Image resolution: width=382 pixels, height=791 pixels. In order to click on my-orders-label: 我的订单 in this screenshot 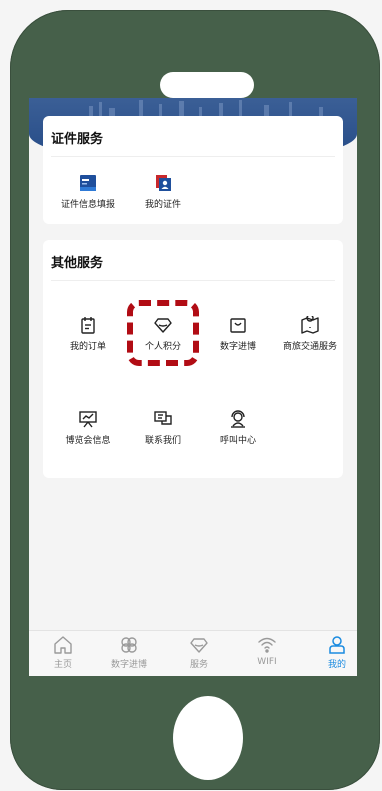, I will do `click(87, 347)`.